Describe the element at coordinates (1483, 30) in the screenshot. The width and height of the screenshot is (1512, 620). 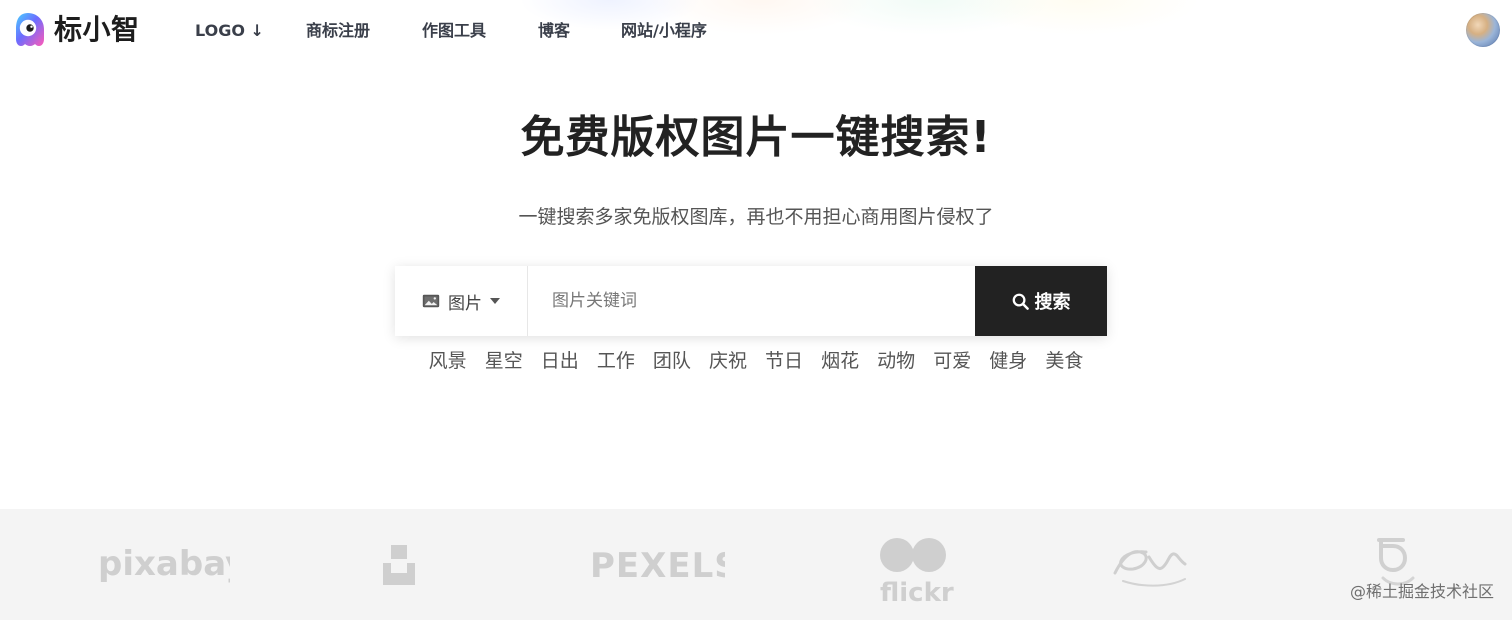
I see `avatar` at that location.